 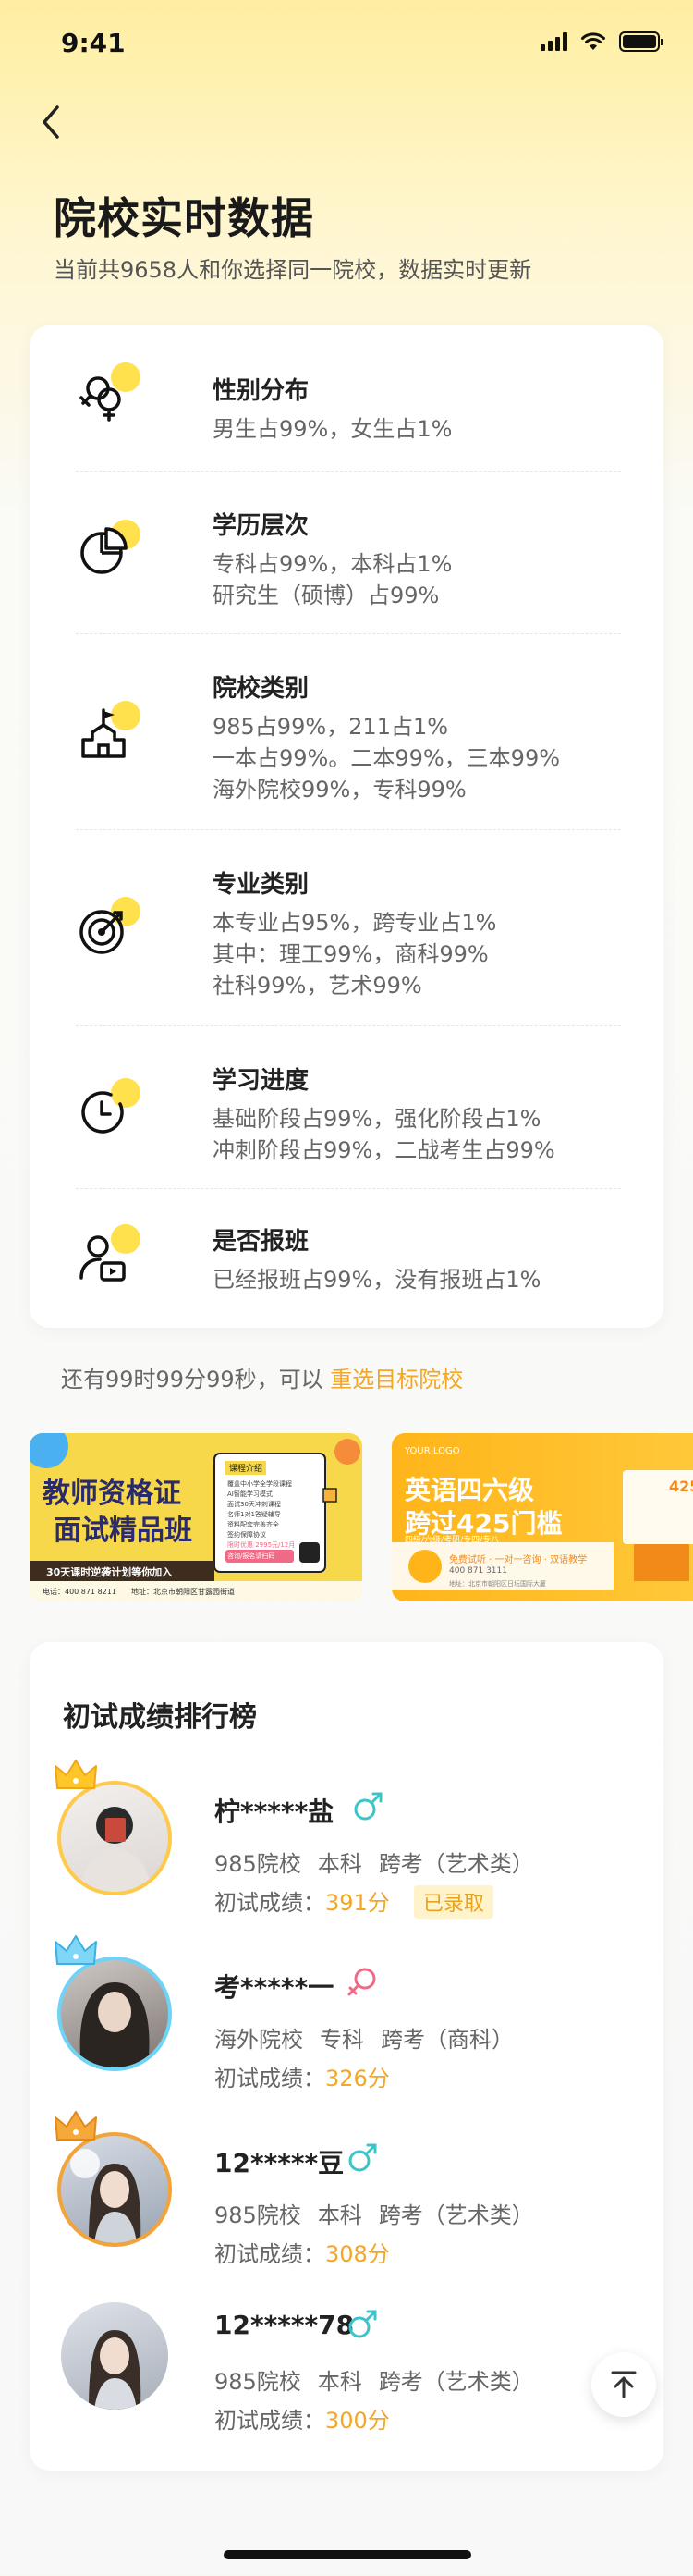 I want to click on stat-row-progress: 学习进度 基础阶段占99%，强化阶段占1% 冲刺阶段占99%，二战考生占99%, so click(x=348, y=1107).